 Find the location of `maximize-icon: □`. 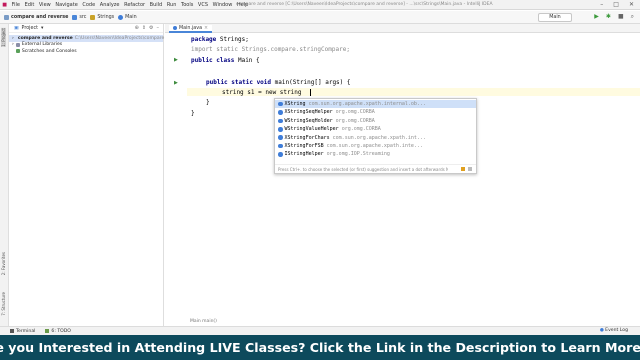

maximize-icon: □ is located at coordinates (616, 4).